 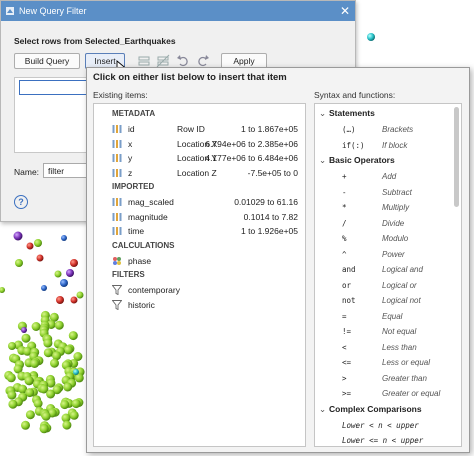 I want to click on syntax-description: Not equal, so click(x=399, y=331).